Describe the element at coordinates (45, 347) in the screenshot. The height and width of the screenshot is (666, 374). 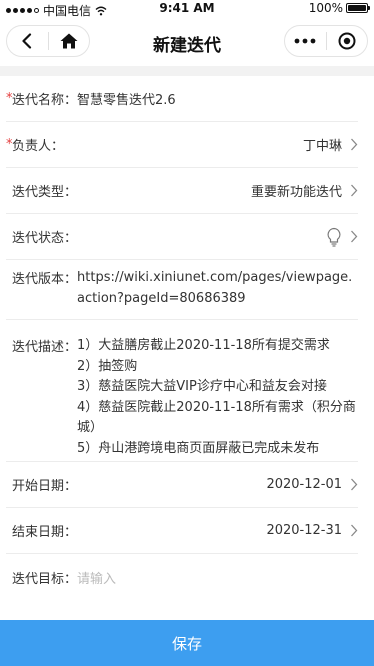
I see `description-label: 迭代描述：` at that location.